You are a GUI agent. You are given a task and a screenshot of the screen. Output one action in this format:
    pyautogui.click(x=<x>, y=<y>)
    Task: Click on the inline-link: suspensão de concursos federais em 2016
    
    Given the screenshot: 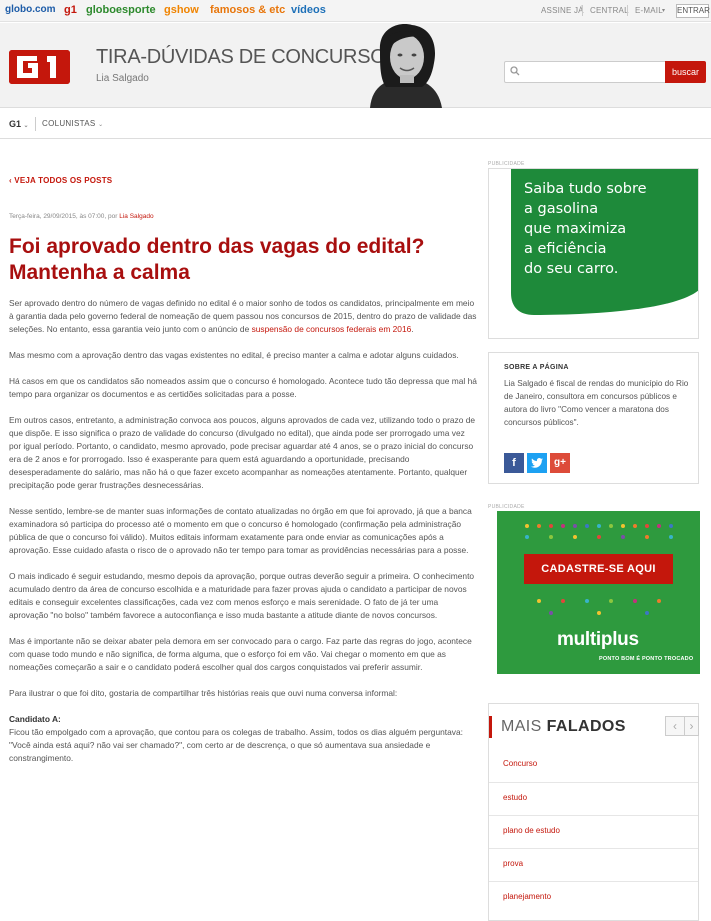 What is the action you would take?
    pyautogui.click(x=332, y=329)
    